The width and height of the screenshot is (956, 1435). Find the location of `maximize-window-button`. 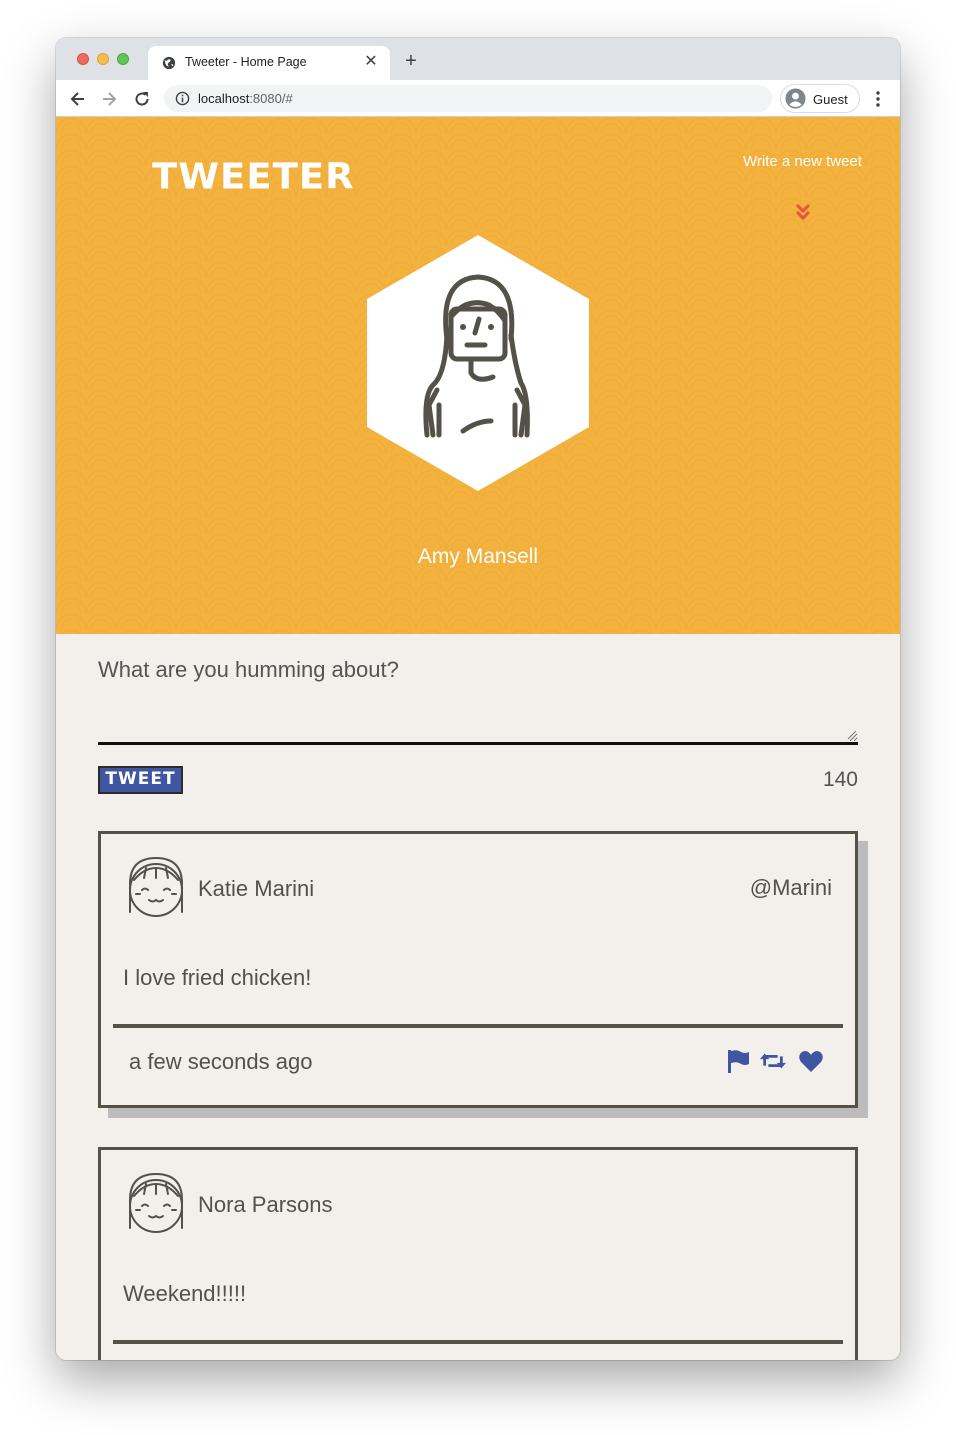

maximize-window-button is located at coordinates (123, 59).